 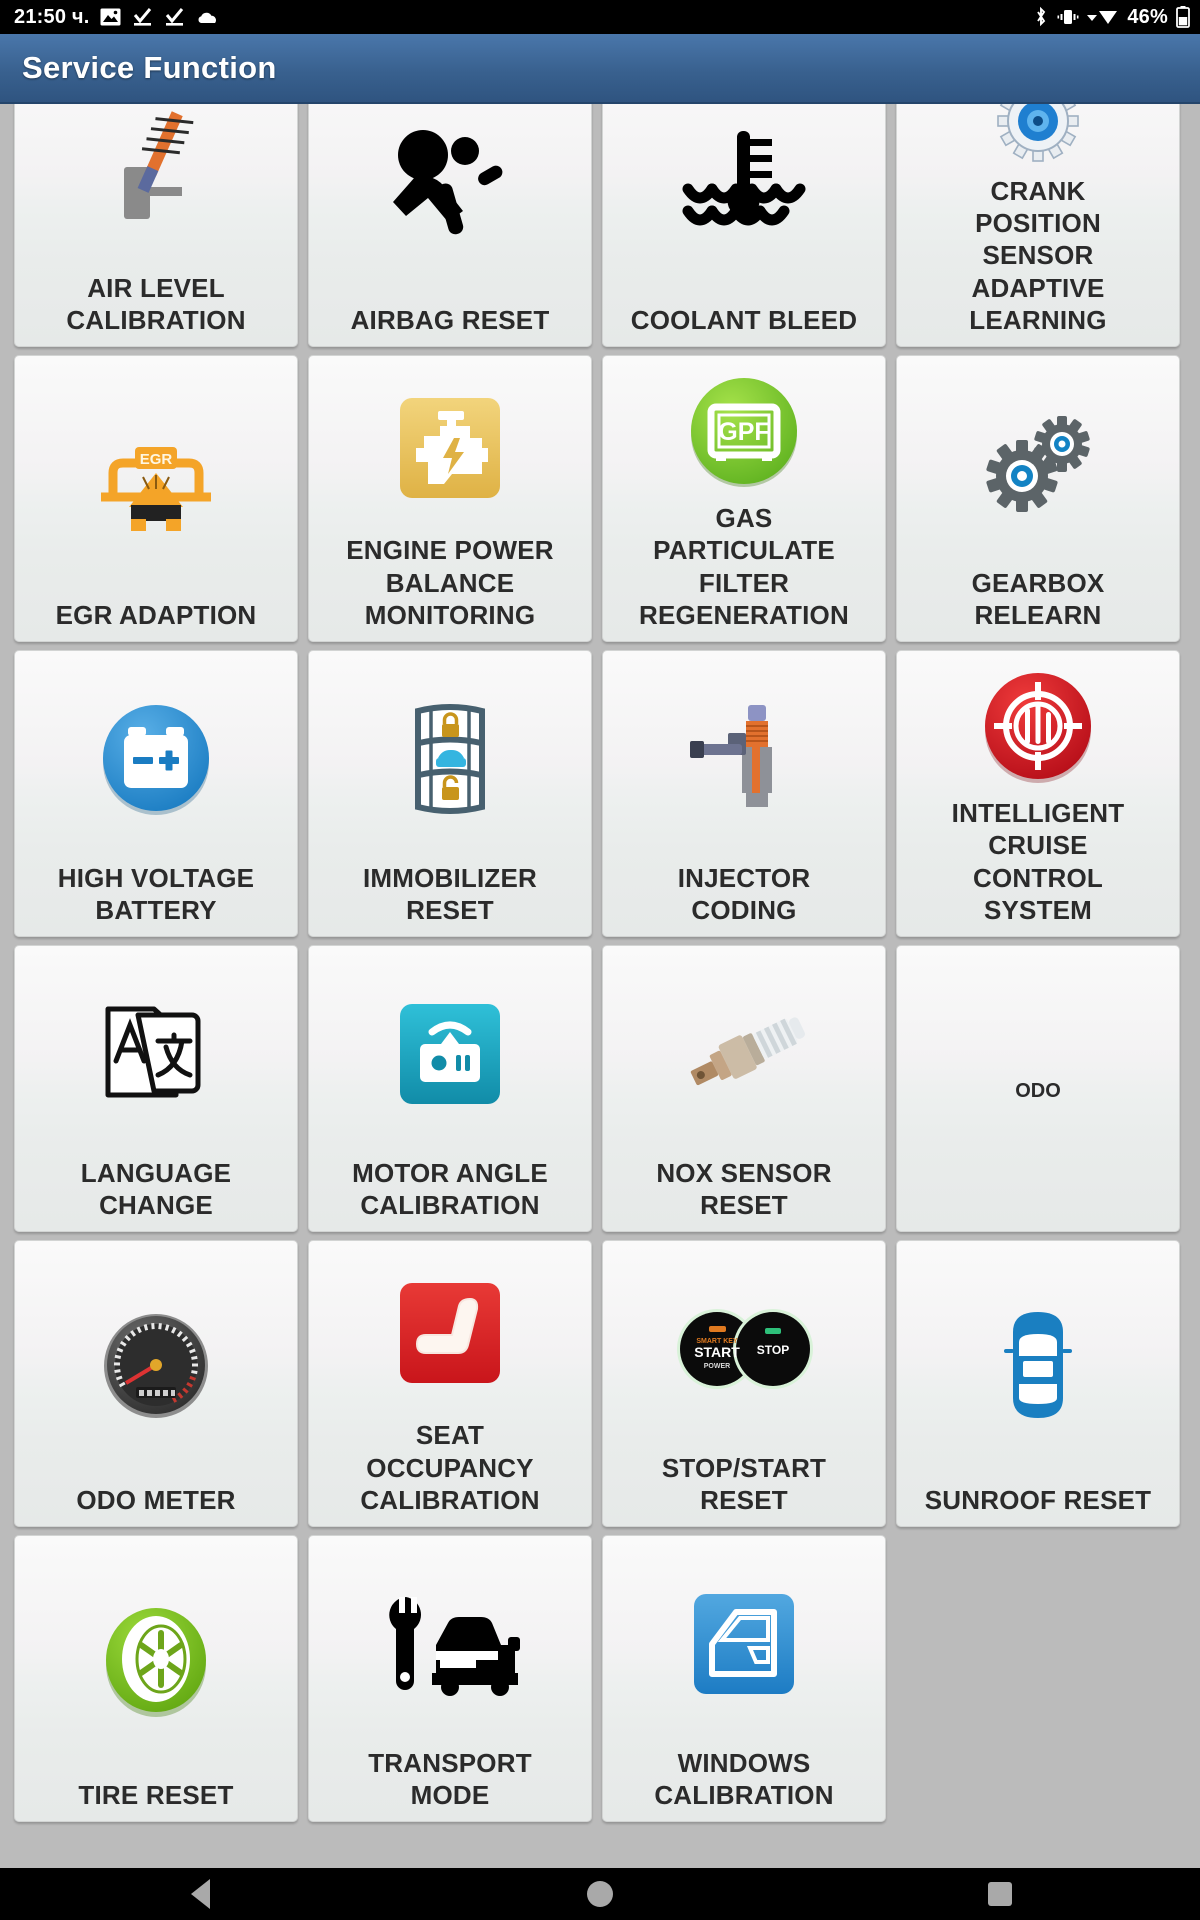 I want to click on airbag-reset-icon, so click(x=450, y=204).